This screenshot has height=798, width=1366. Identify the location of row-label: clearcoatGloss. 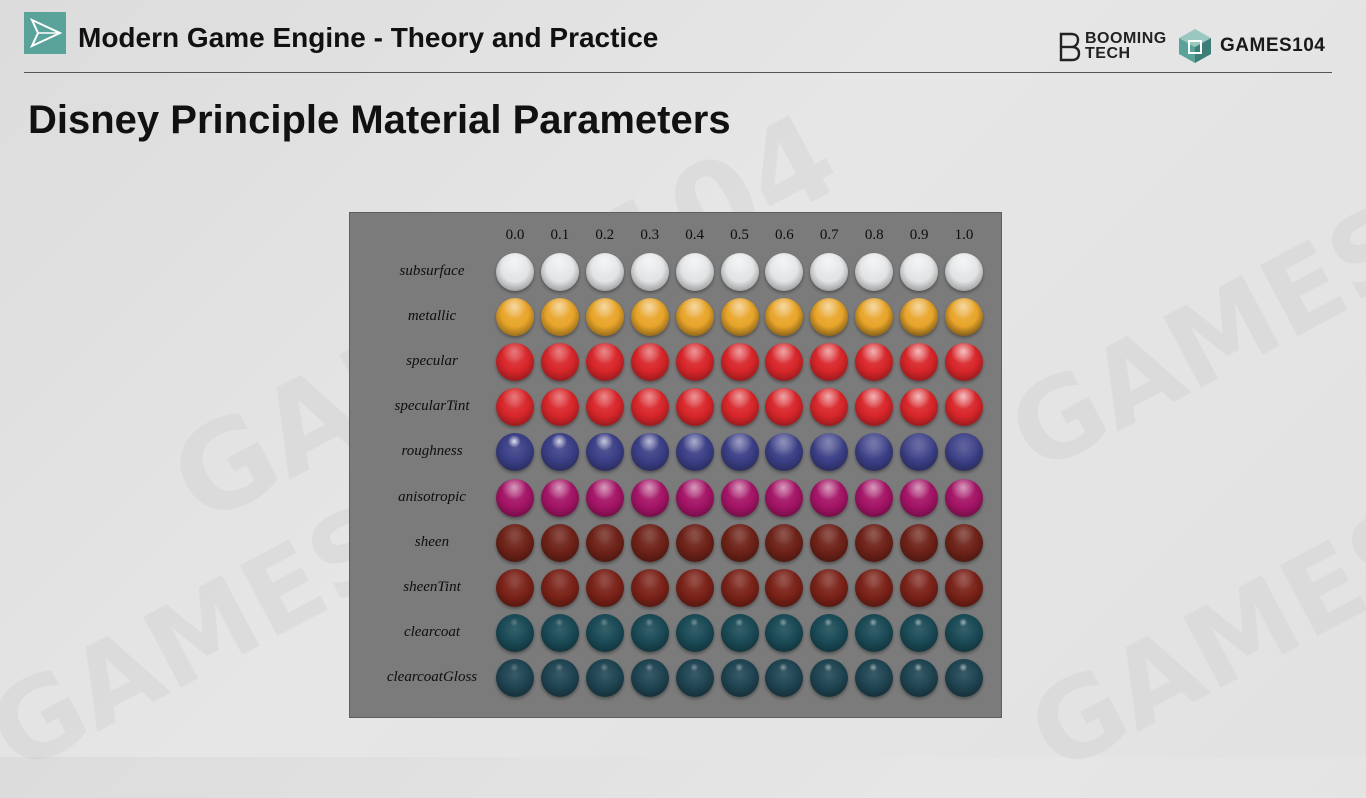
(432, 676).